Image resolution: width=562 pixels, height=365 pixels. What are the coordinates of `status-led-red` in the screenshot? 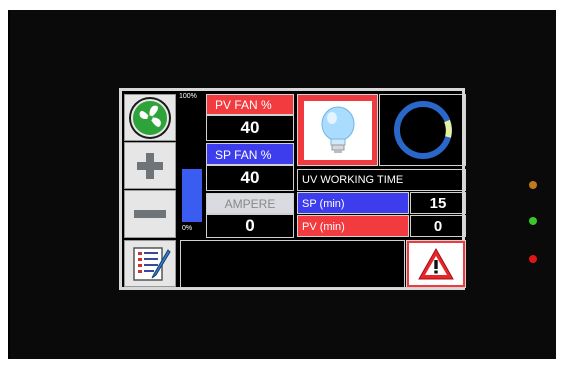 It's located at (533, 259).